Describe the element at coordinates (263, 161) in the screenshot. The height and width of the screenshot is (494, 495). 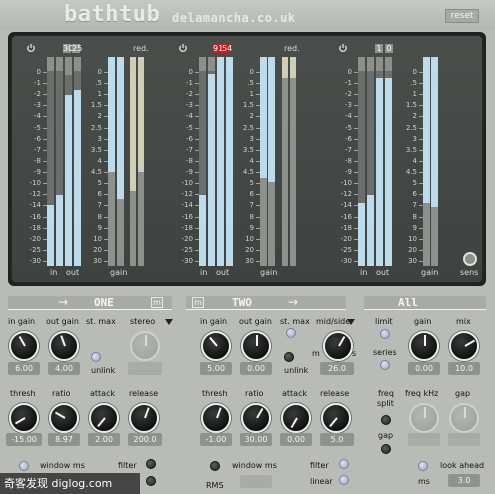
I see `band2-red-left-meter` at that location.